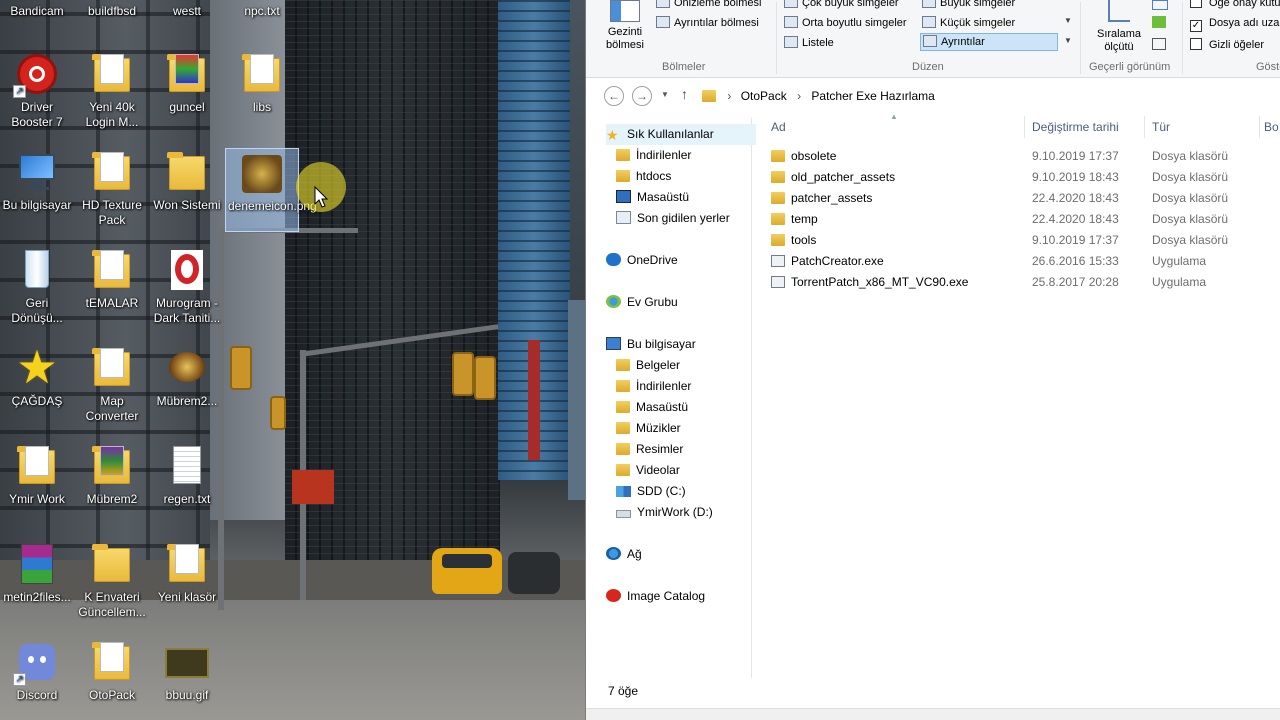 This screenshot has height=720, width=1280. Describe the element at coordinates (648, 470) in the screenshot. I see `nav-item-videos: Videolar` at that location.